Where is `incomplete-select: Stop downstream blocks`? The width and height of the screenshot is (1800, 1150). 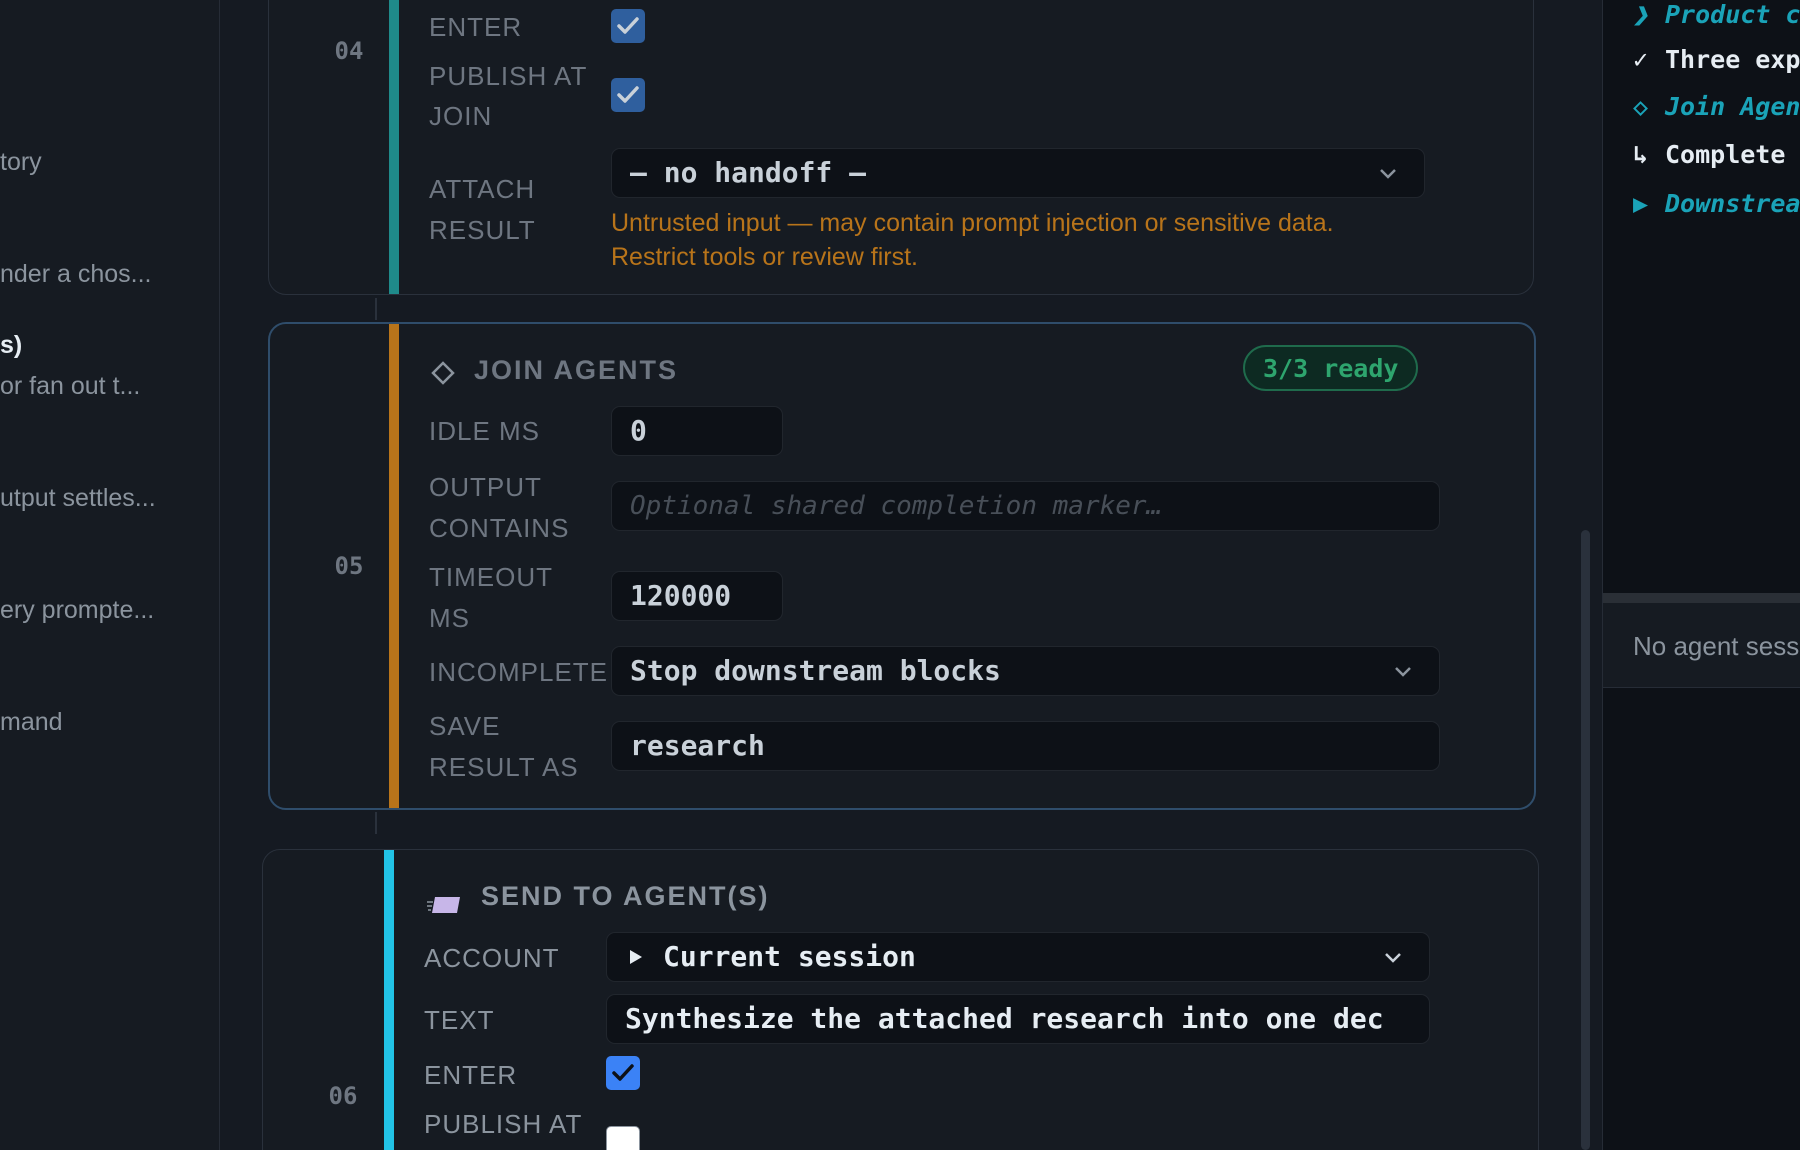
incomplete-select: Stop downstream blocks is located at coordinates (1025, 671).